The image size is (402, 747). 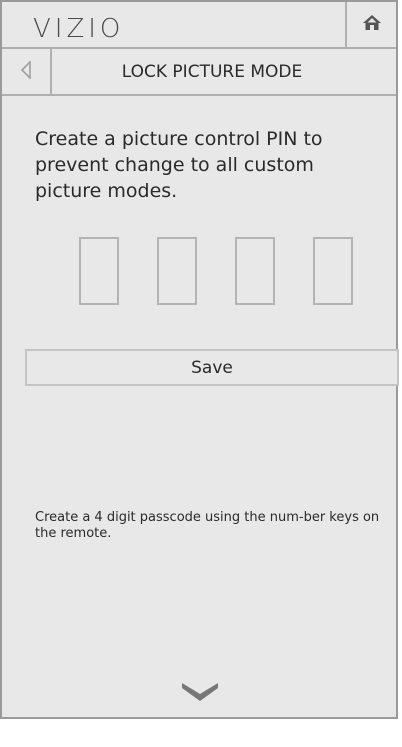 I want to click on back-arrow-icon, so click(x=26, y=71).